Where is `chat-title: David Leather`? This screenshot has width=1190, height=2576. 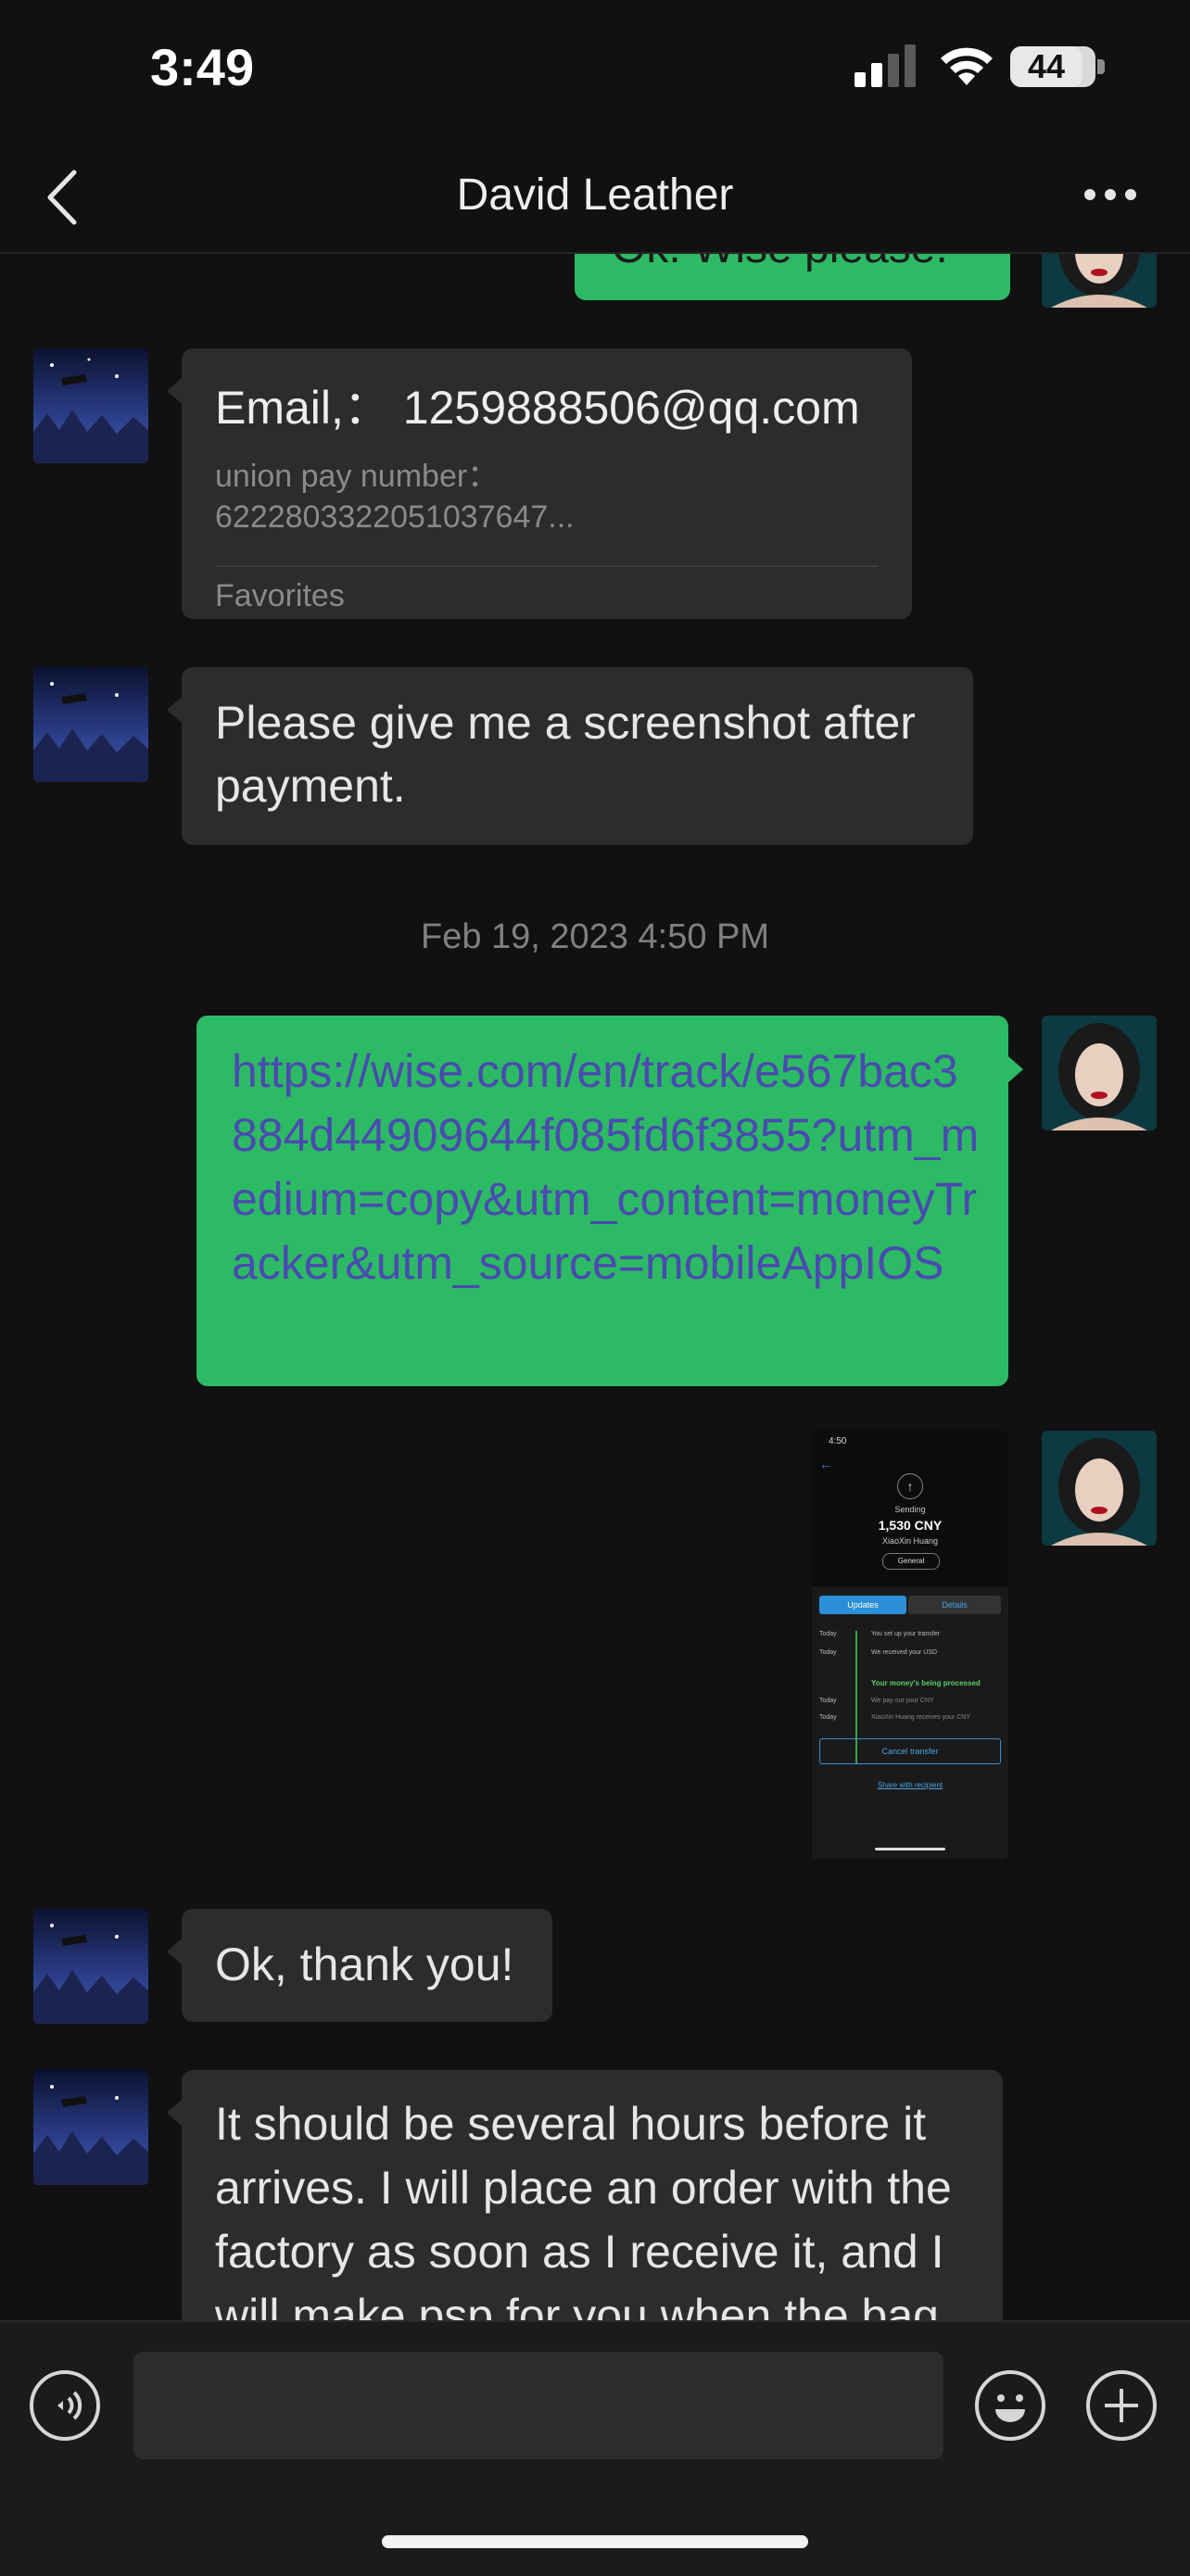 chat-title: David Leather is located at coordinates (595, 195).